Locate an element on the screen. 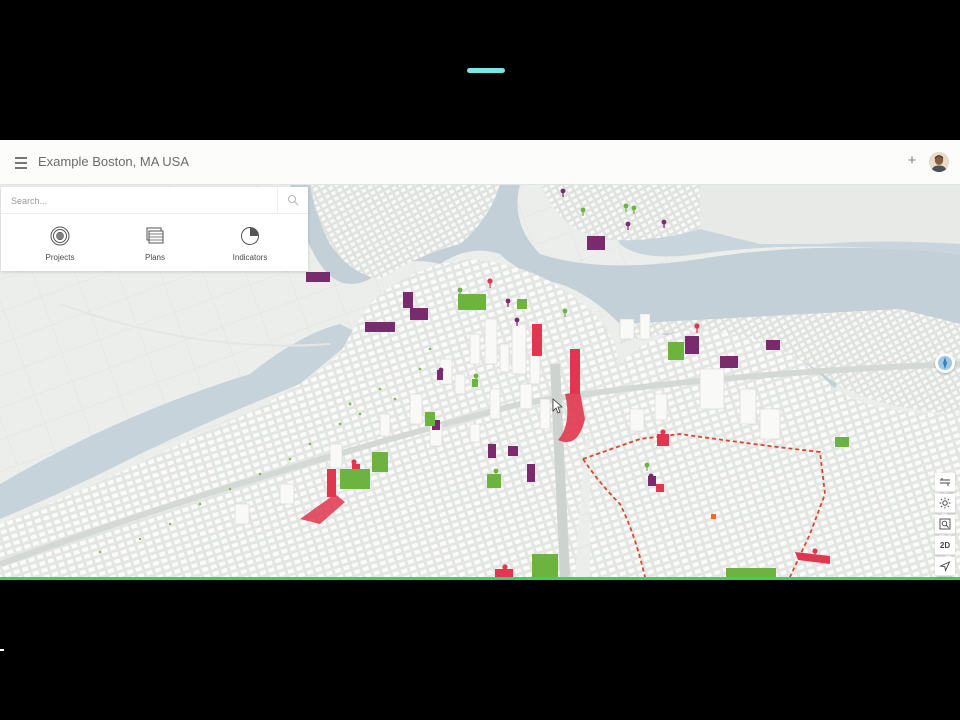 Image resolution: width=960 pixels, height=720 pixels. search-bar is located at coordinates (154, 200).